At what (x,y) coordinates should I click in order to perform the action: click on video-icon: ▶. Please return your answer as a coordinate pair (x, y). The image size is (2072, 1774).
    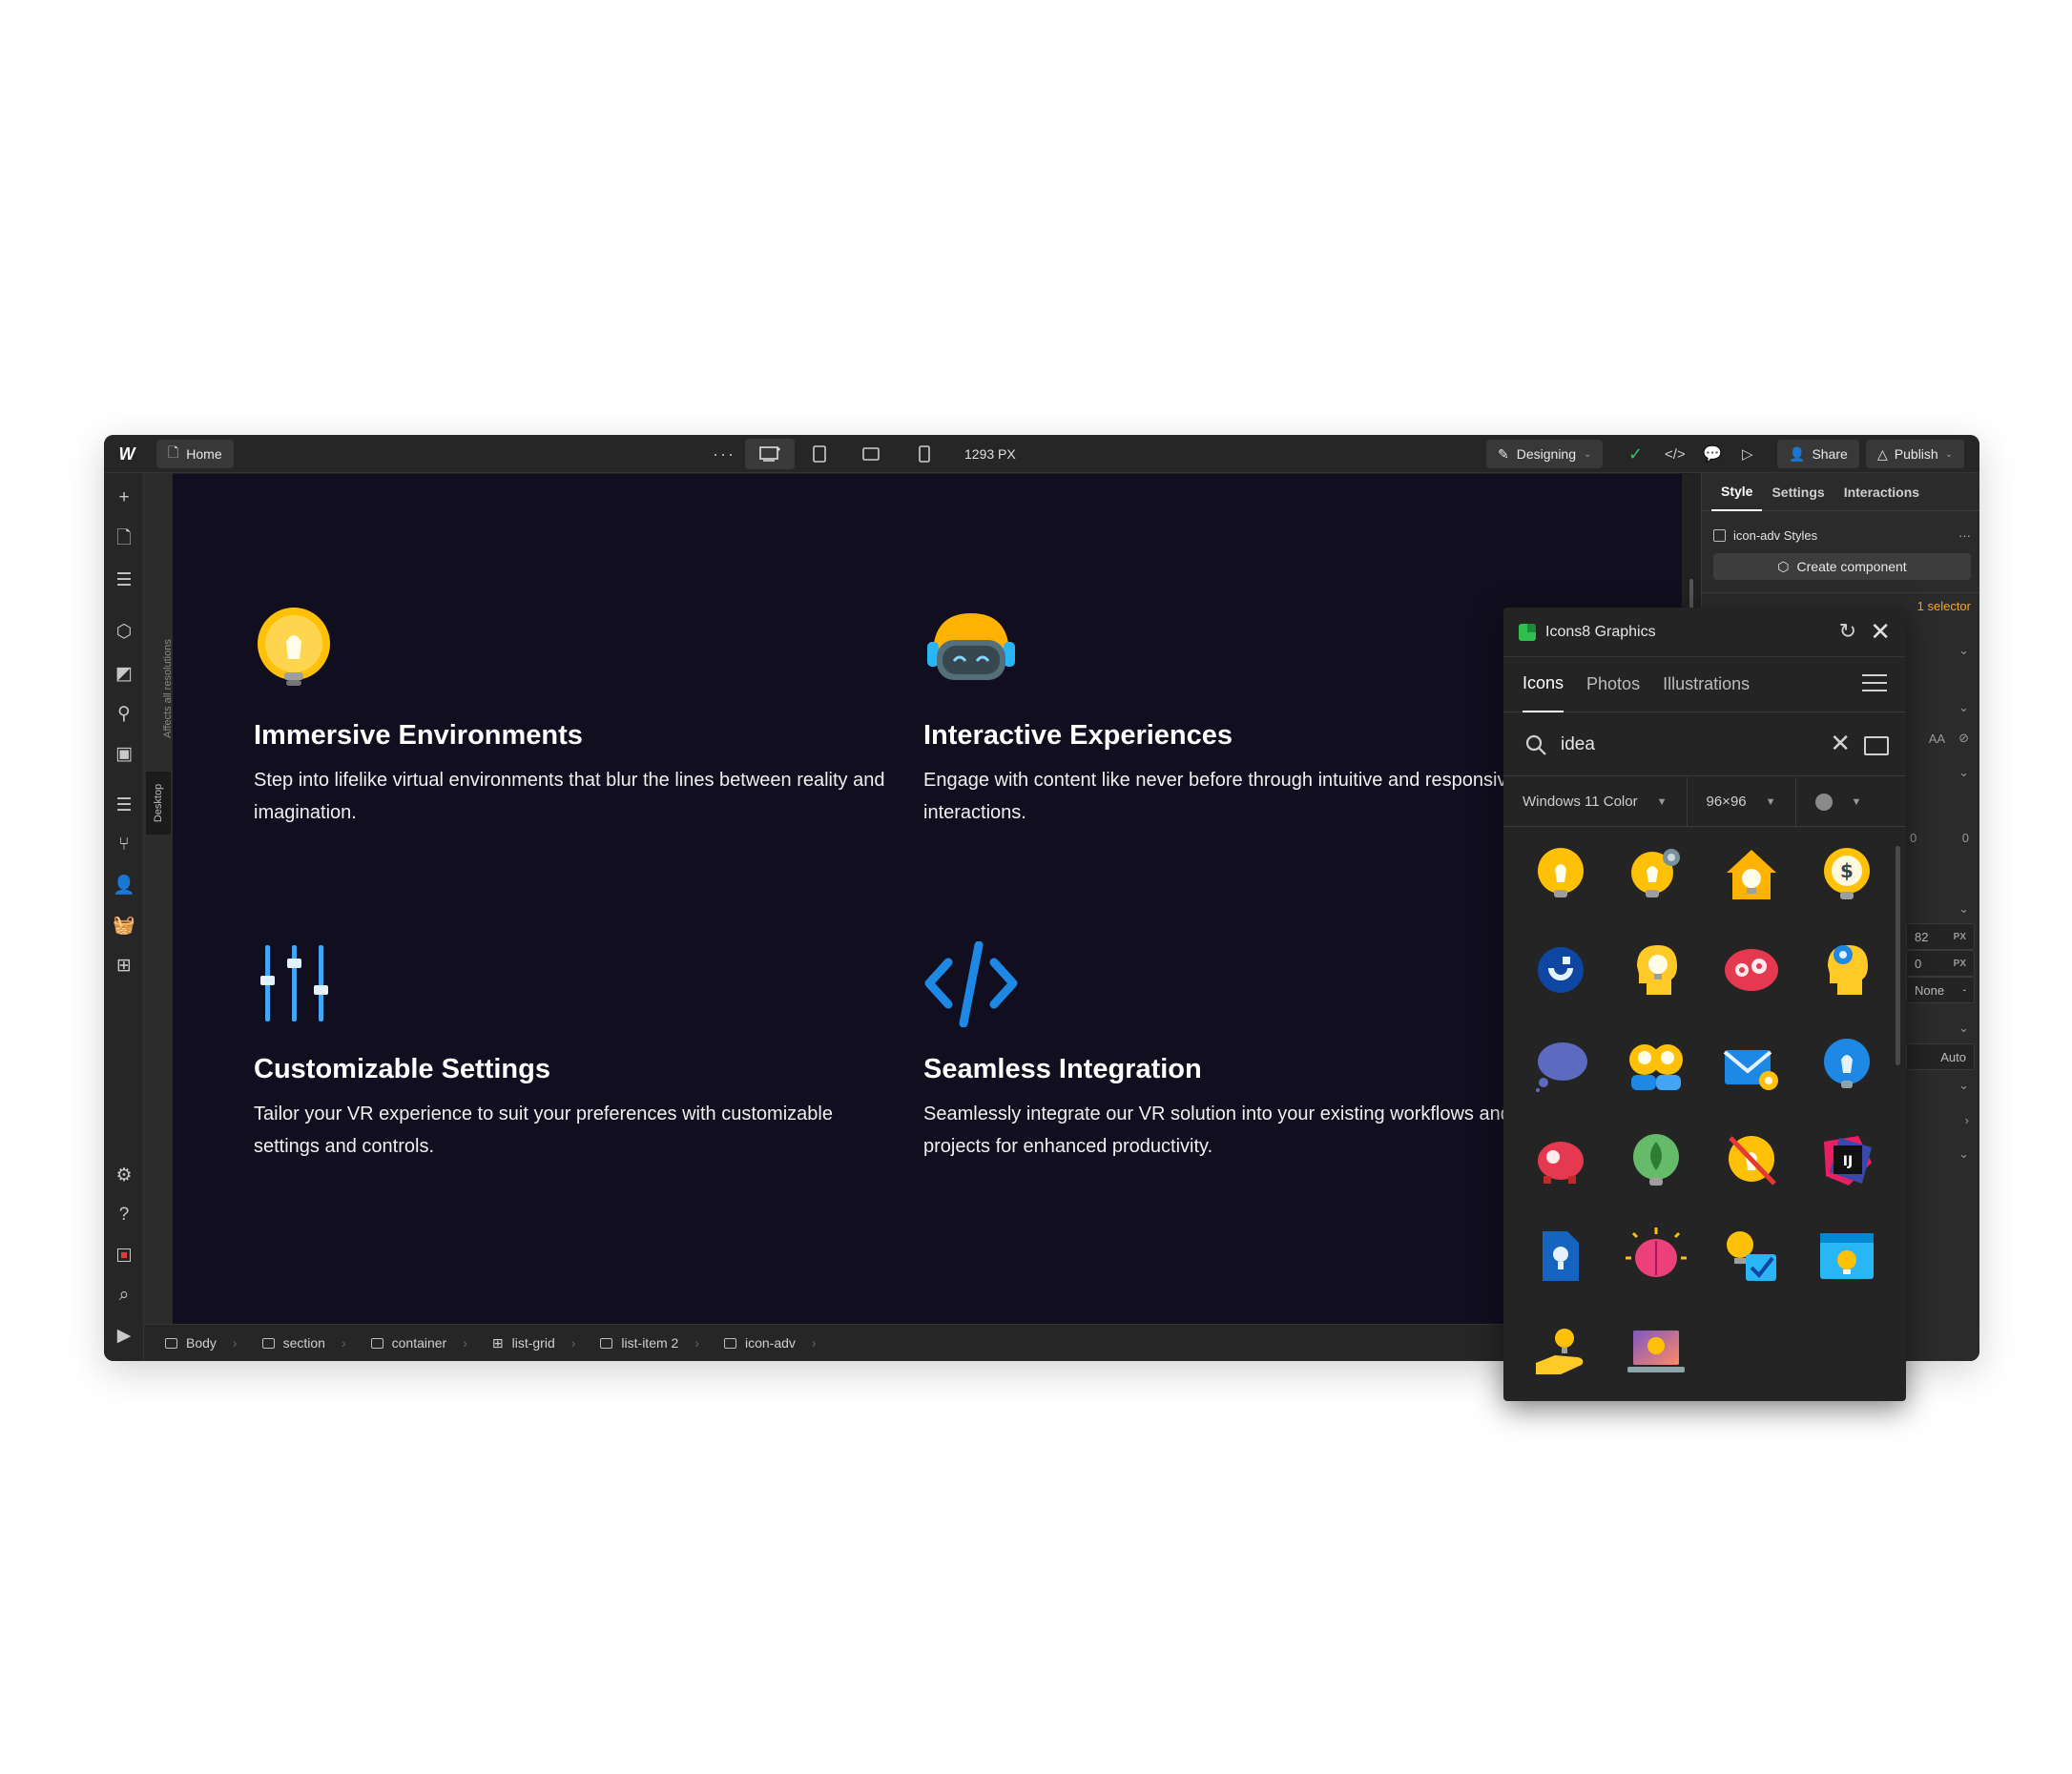
    Looking at the image, I should click on (124, 1335).